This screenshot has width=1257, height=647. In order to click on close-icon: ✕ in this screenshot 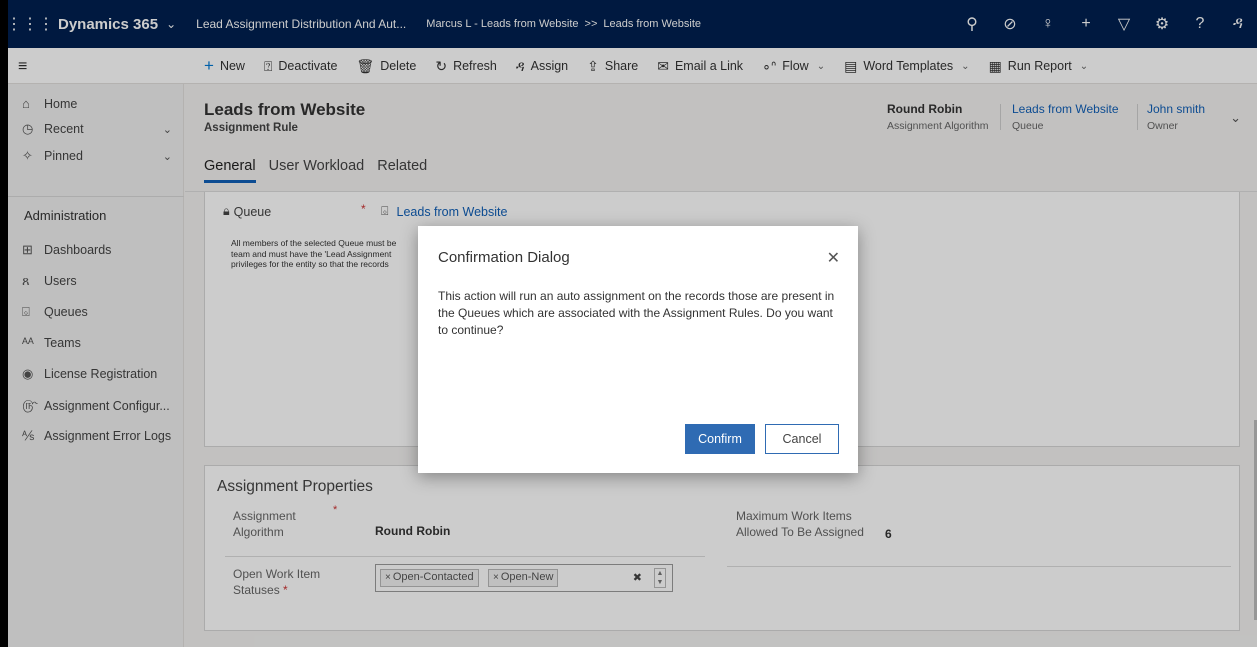, I will do `click(833, 258)`.